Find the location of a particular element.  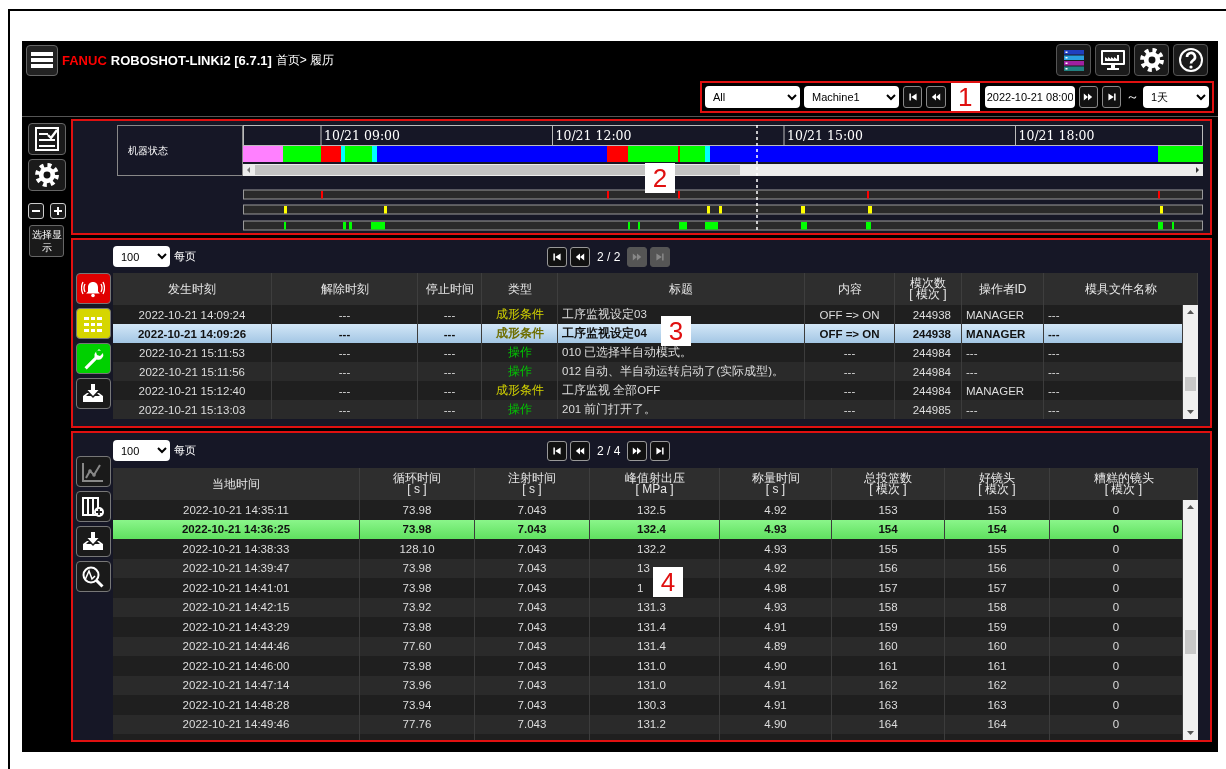

annotation-label: 3 is located at coordinates (676, 331).